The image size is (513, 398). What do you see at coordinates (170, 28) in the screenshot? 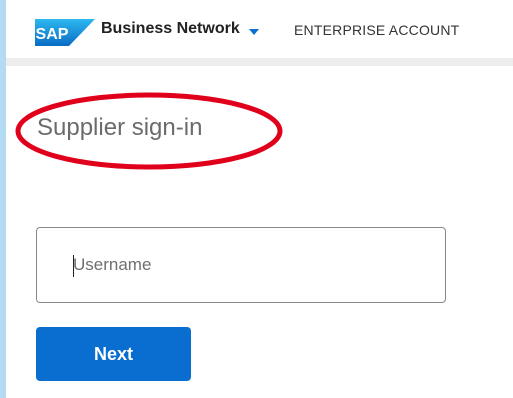
I see `business-network-label: Business Network` at bounding box center [170, 28].